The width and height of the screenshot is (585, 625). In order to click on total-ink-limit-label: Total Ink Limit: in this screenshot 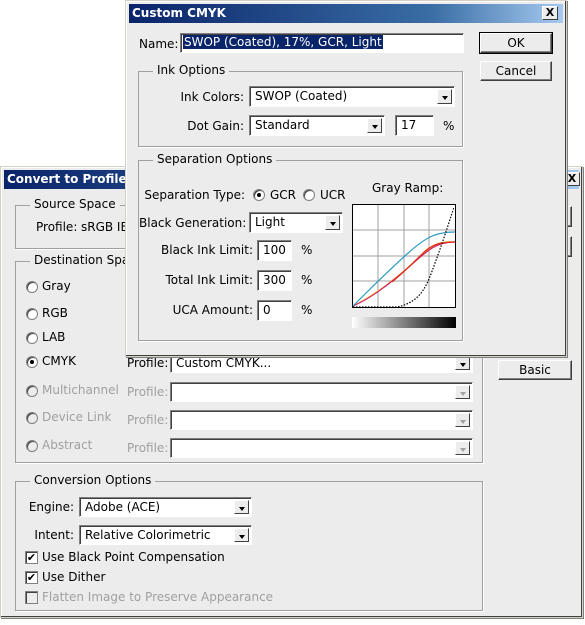, I will do `click(209, 280)`.